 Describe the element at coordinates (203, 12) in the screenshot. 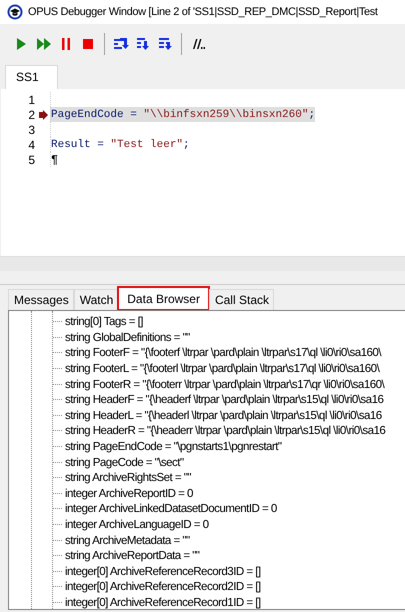

I see `window-title: OPUS Debugger Window [Line 2 of 'SS1|SSD_REP_DMC|SSD_Report|Test` at that location.